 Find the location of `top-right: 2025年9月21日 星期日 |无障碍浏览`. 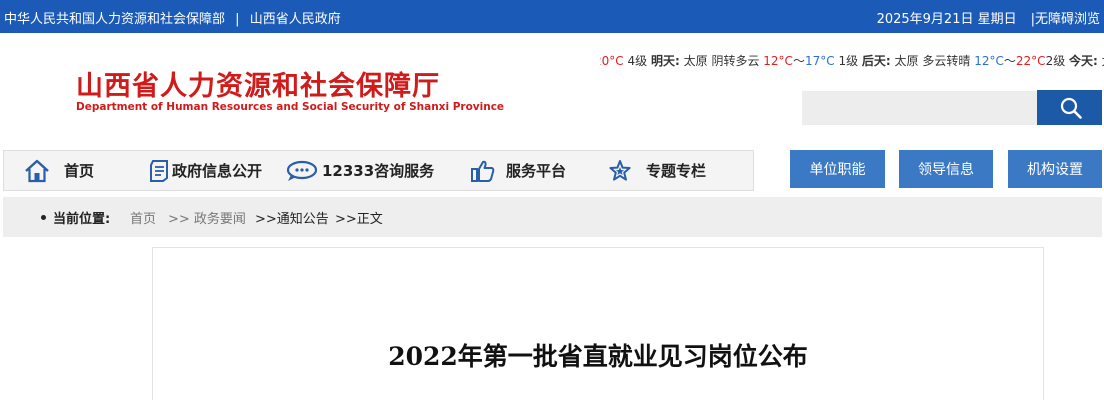

top-right: 2025年9月21日 星期日 |无障碍浏览 is located at coordinates (988, 17).